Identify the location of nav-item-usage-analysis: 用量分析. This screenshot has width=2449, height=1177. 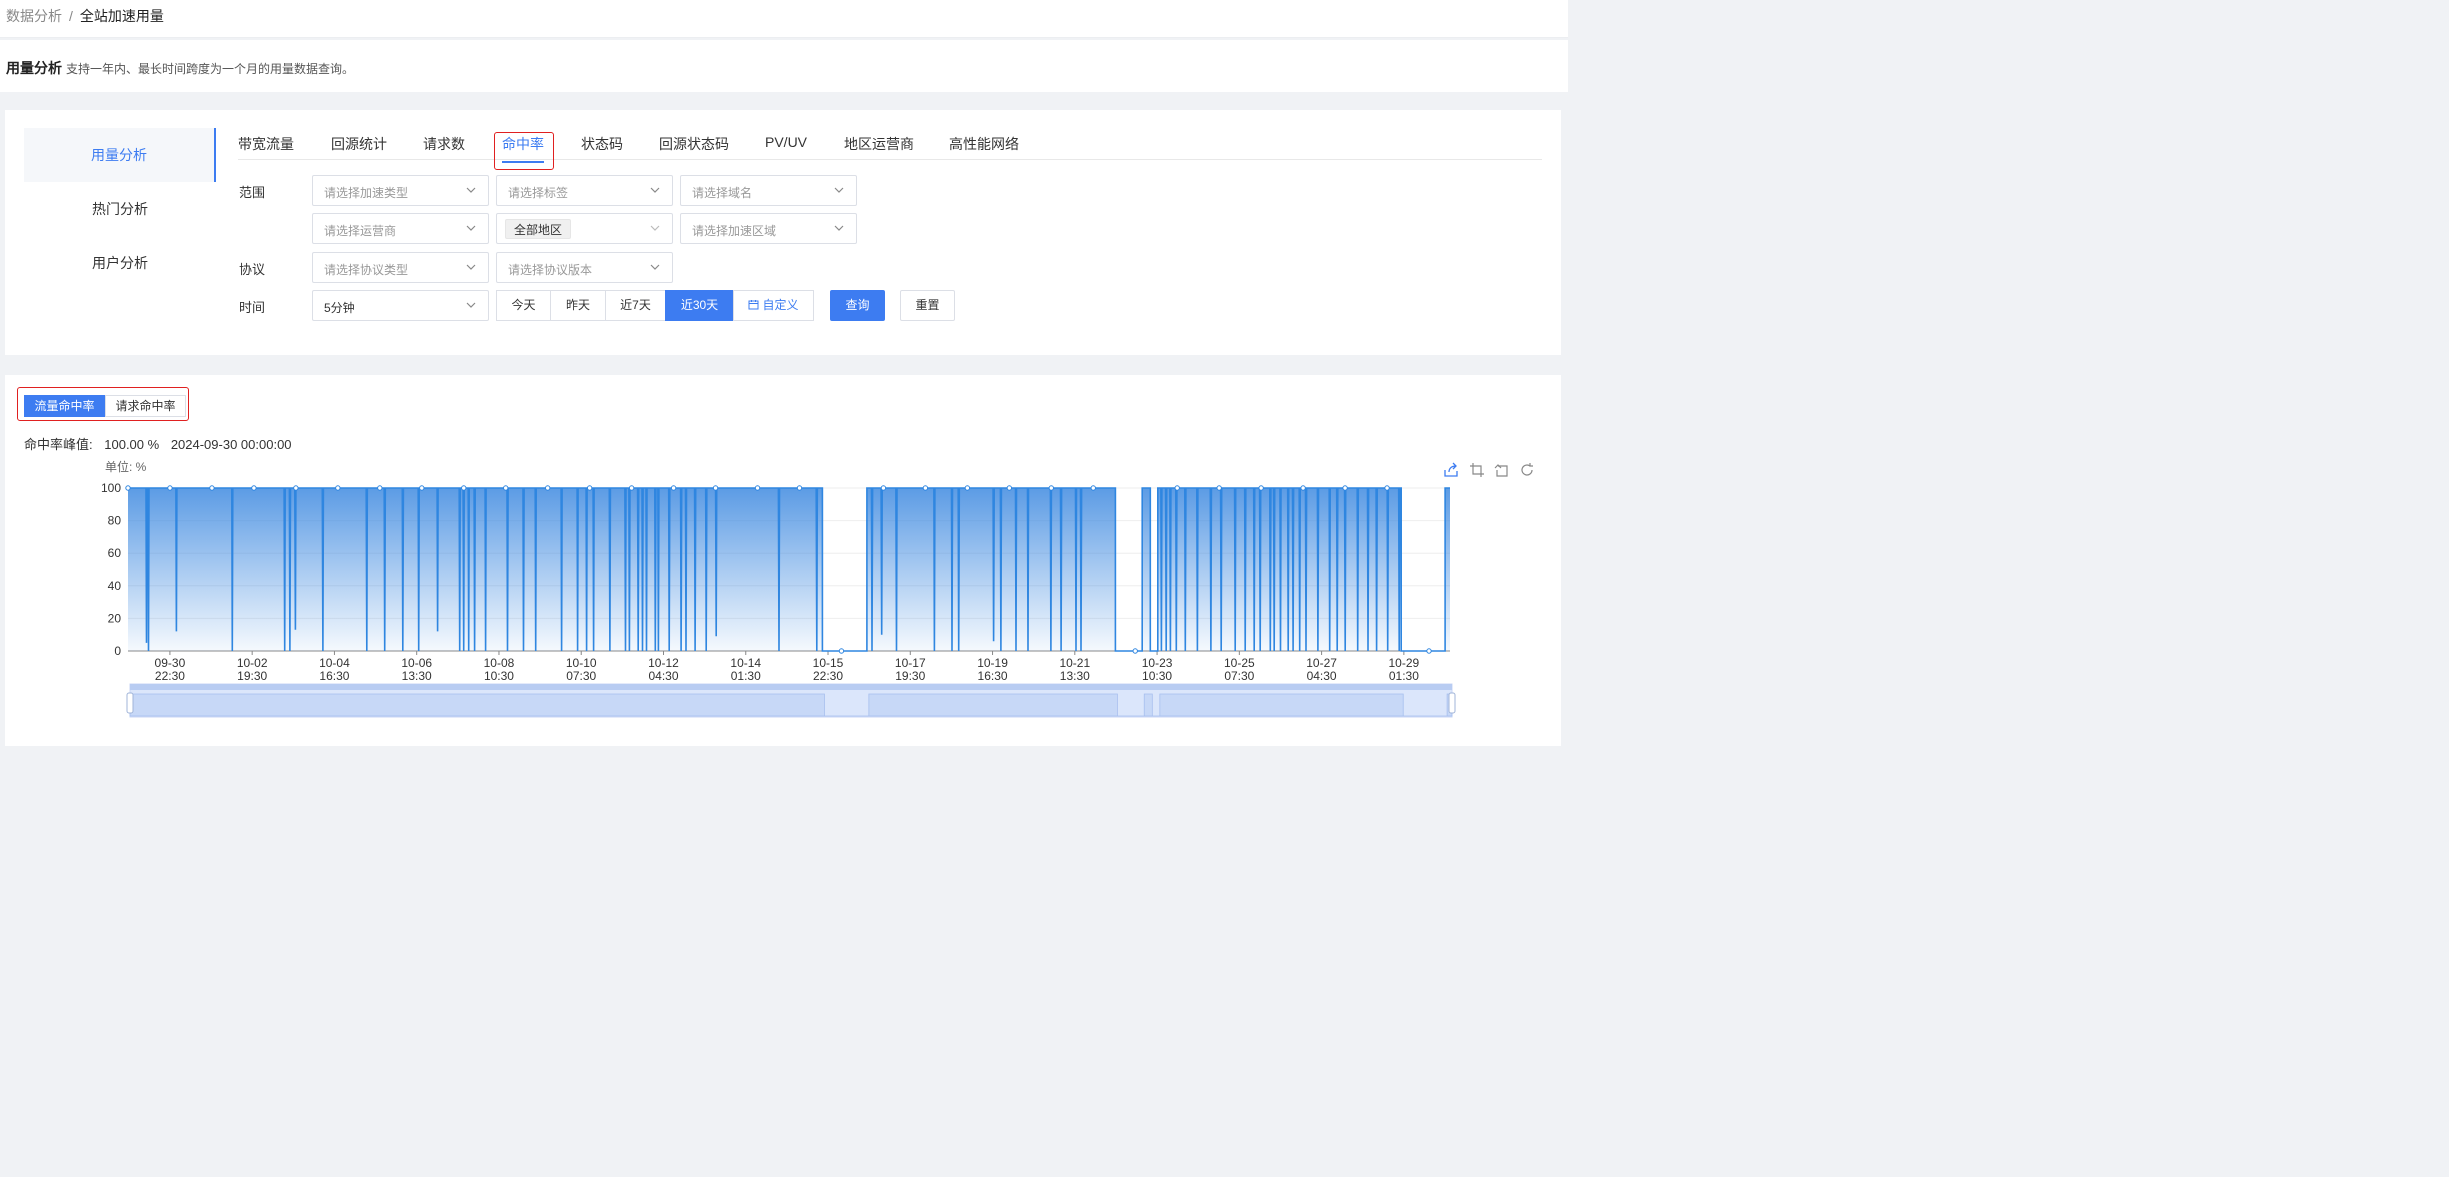
(120, 155).